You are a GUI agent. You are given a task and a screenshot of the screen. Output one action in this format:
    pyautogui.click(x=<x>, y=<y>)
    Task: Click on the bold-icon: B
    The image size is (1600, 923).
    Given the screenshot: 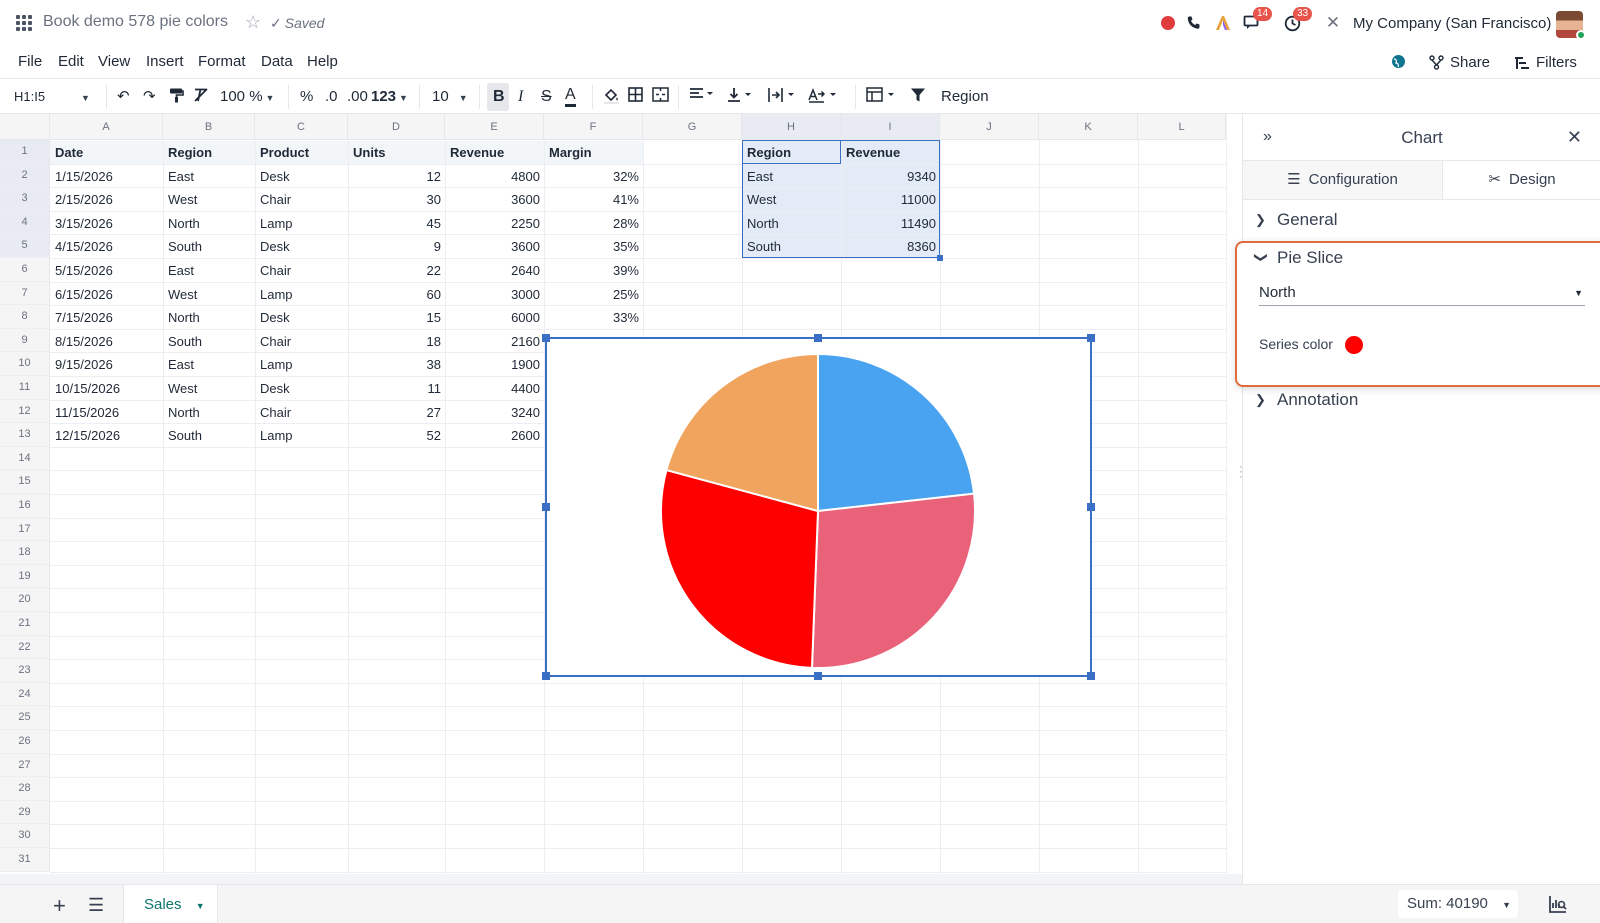 What is the action you would take?
    pyautogui.click(x=499, y=97)
    